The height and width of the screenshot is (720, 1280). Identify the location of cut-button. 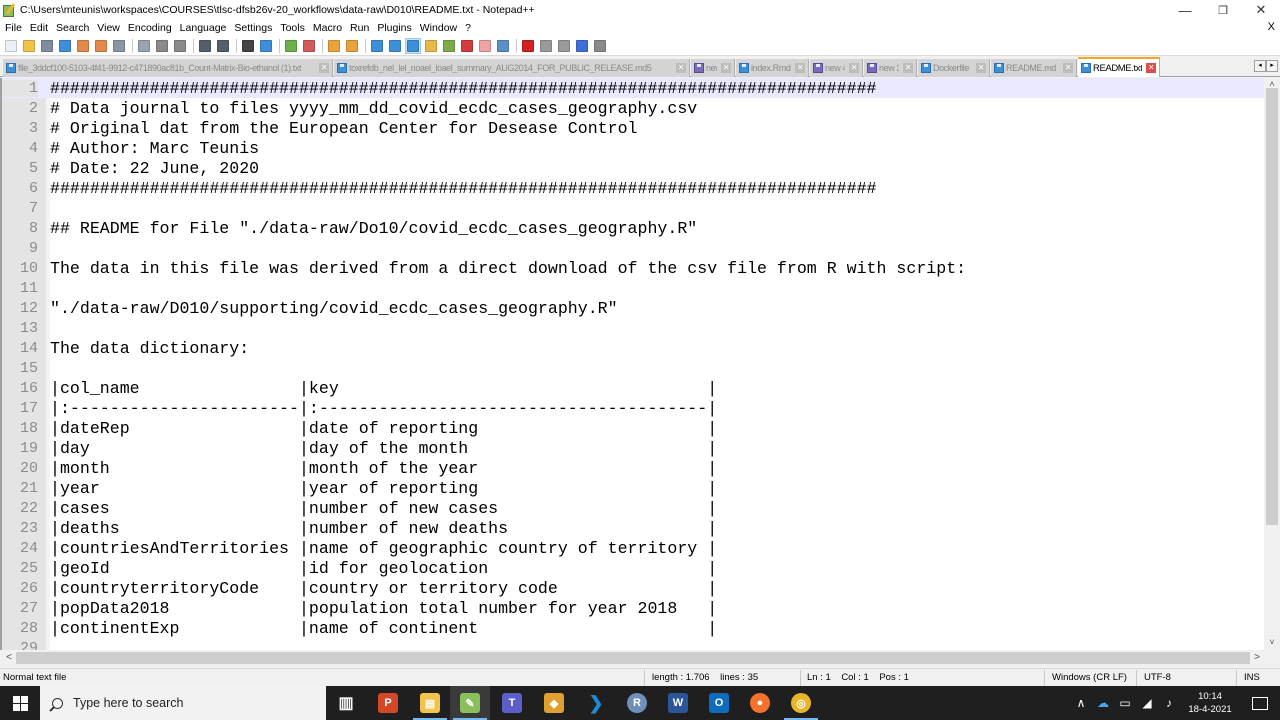
(144, 46).